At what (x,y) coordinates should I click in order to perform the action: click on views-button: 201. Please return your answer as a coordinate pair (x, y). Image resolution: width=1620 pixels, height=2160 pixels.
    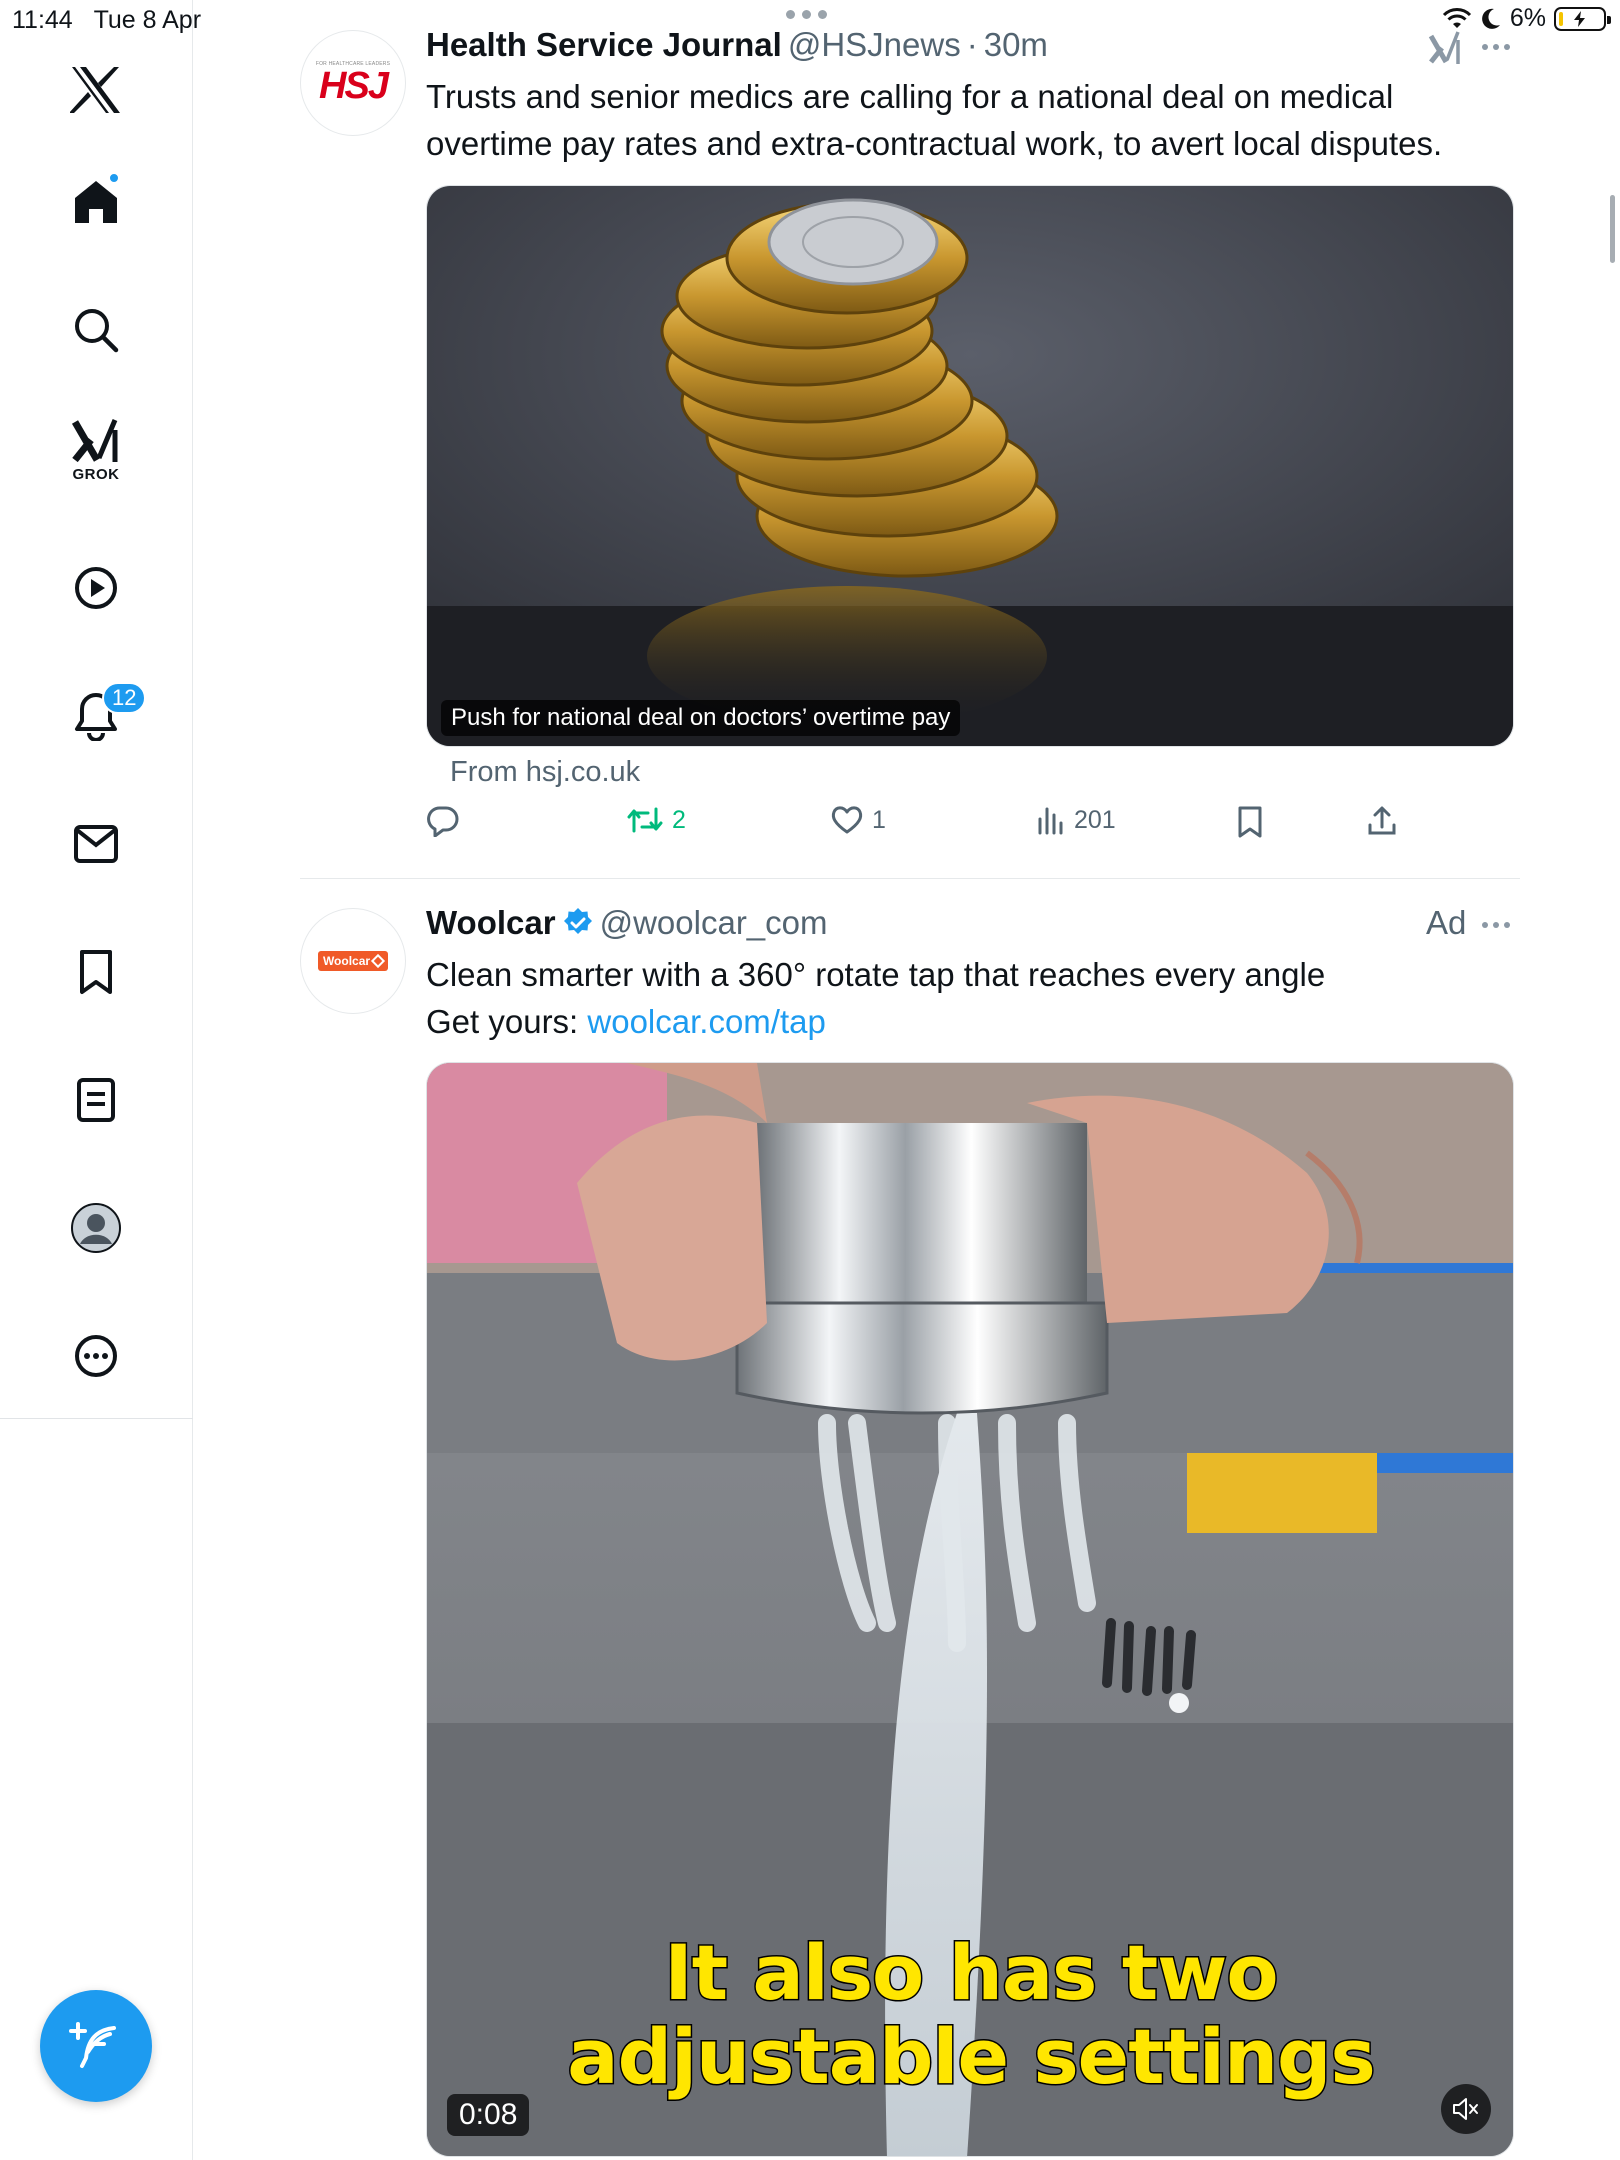
    Looking at the image, I should click on (1076, 820).